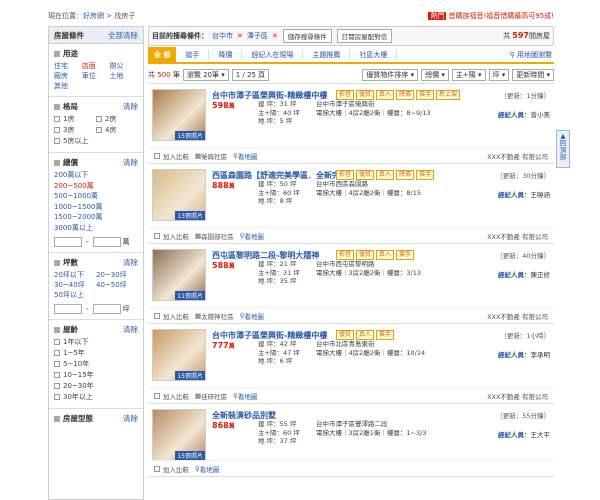 The width and height of the screenshot is (600, 500). I want to click on use-option: 土地, so click(123, 76).